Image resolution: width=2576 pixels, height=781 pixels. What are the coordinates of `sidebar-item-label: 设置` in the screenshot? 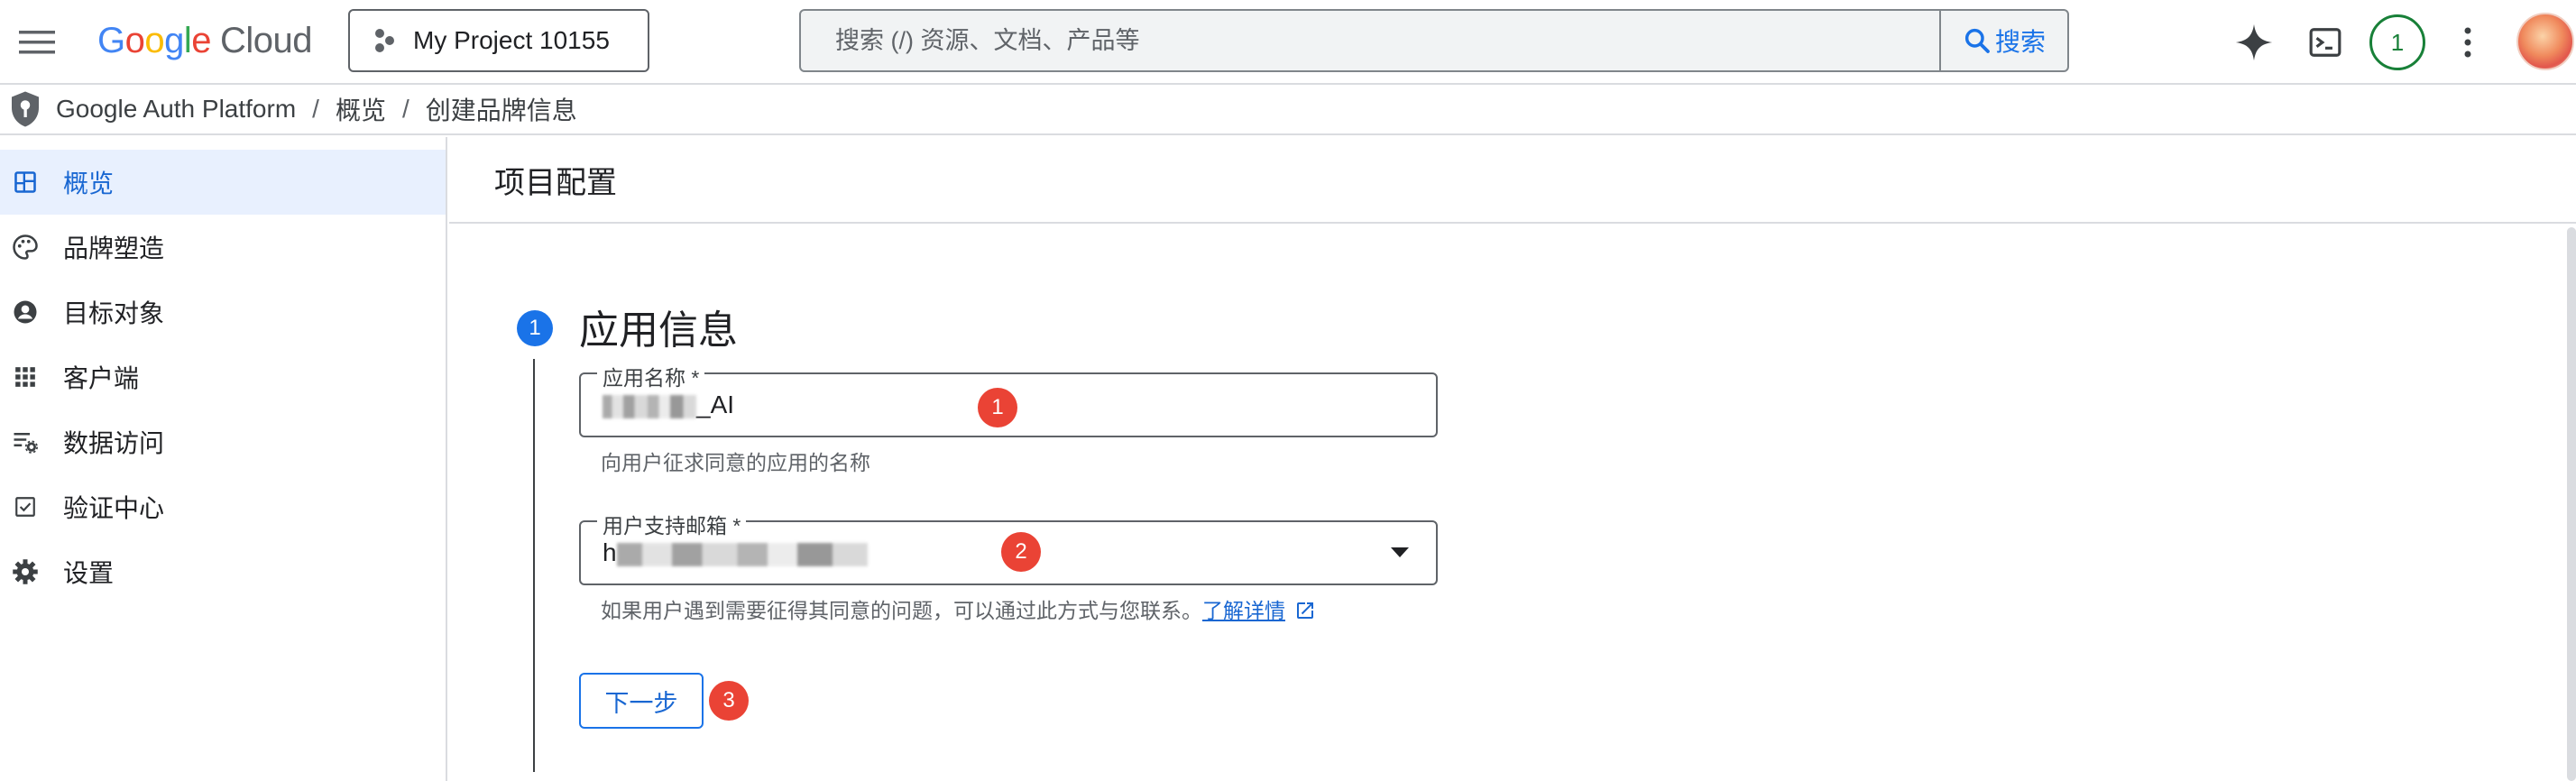 It's located at (89, 573).